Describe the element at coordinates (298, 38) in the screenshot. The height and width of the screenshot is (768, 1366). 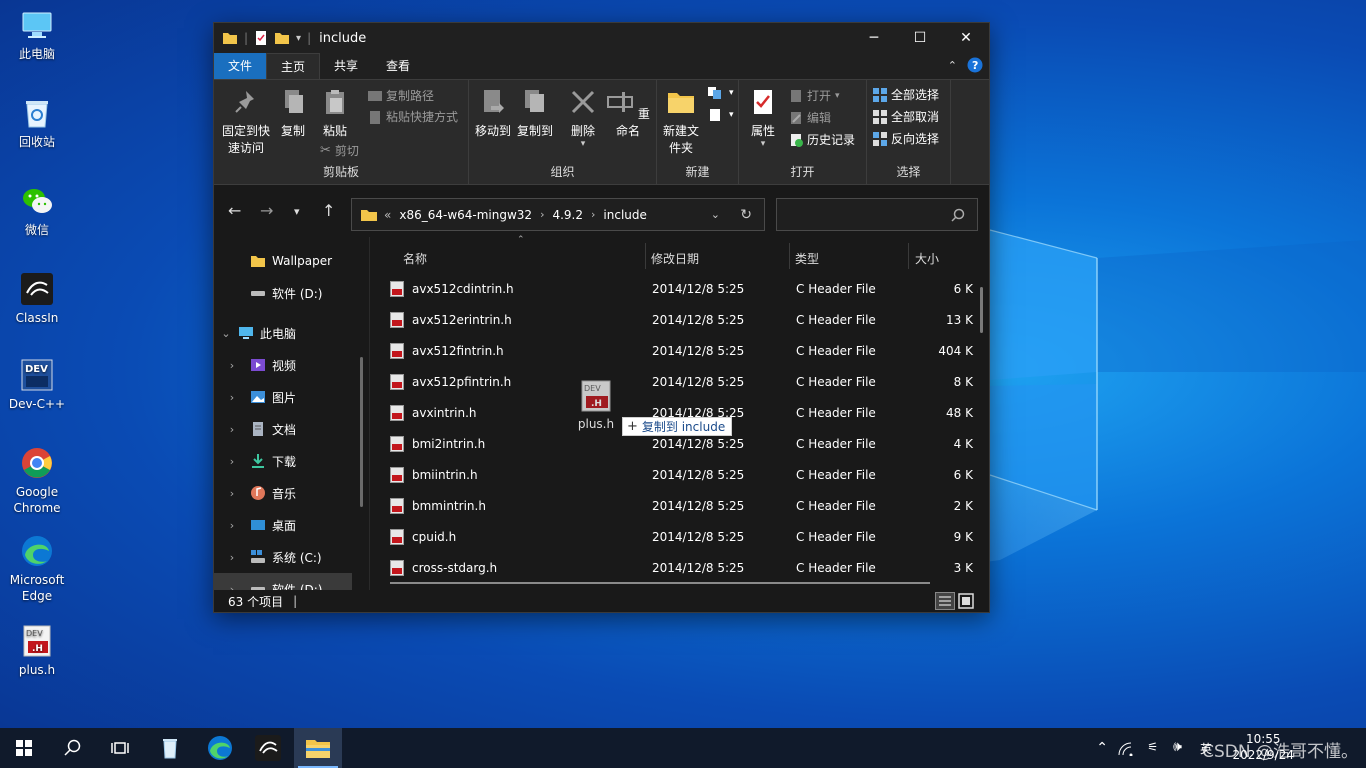
I see `customize-toolbar-icon: ▾` at that location.